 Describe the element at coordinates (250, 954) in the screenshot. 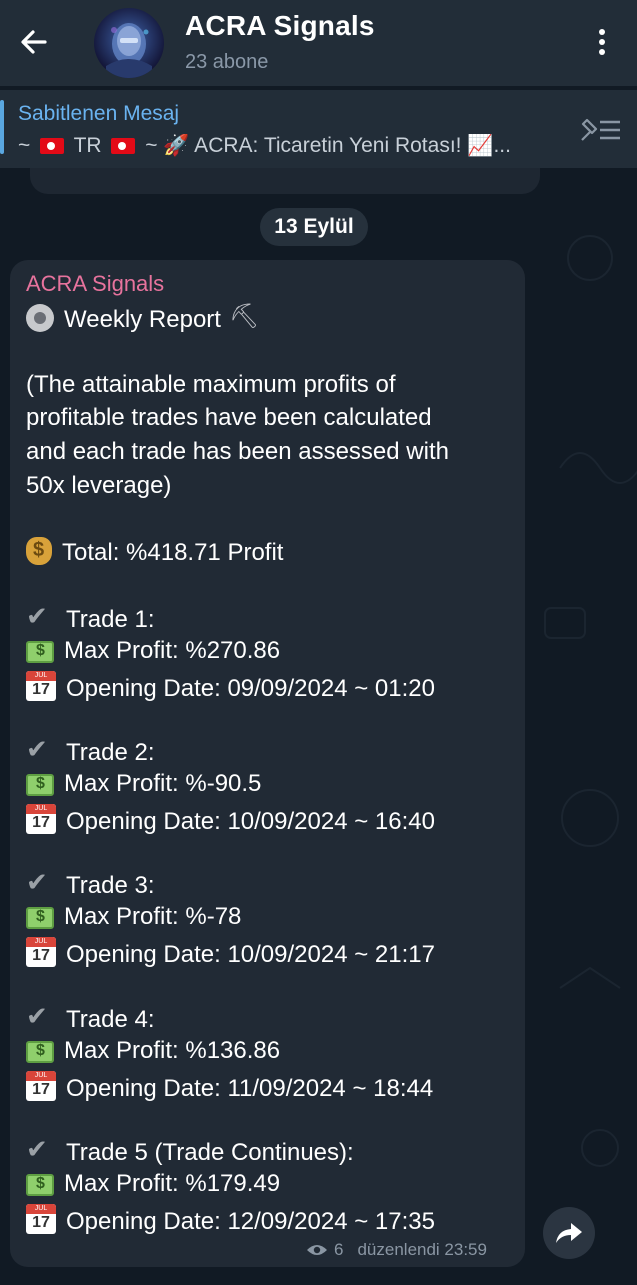

I see `trade-date: Opening Date: 10/09/2024 ~ 21:17` at that location.